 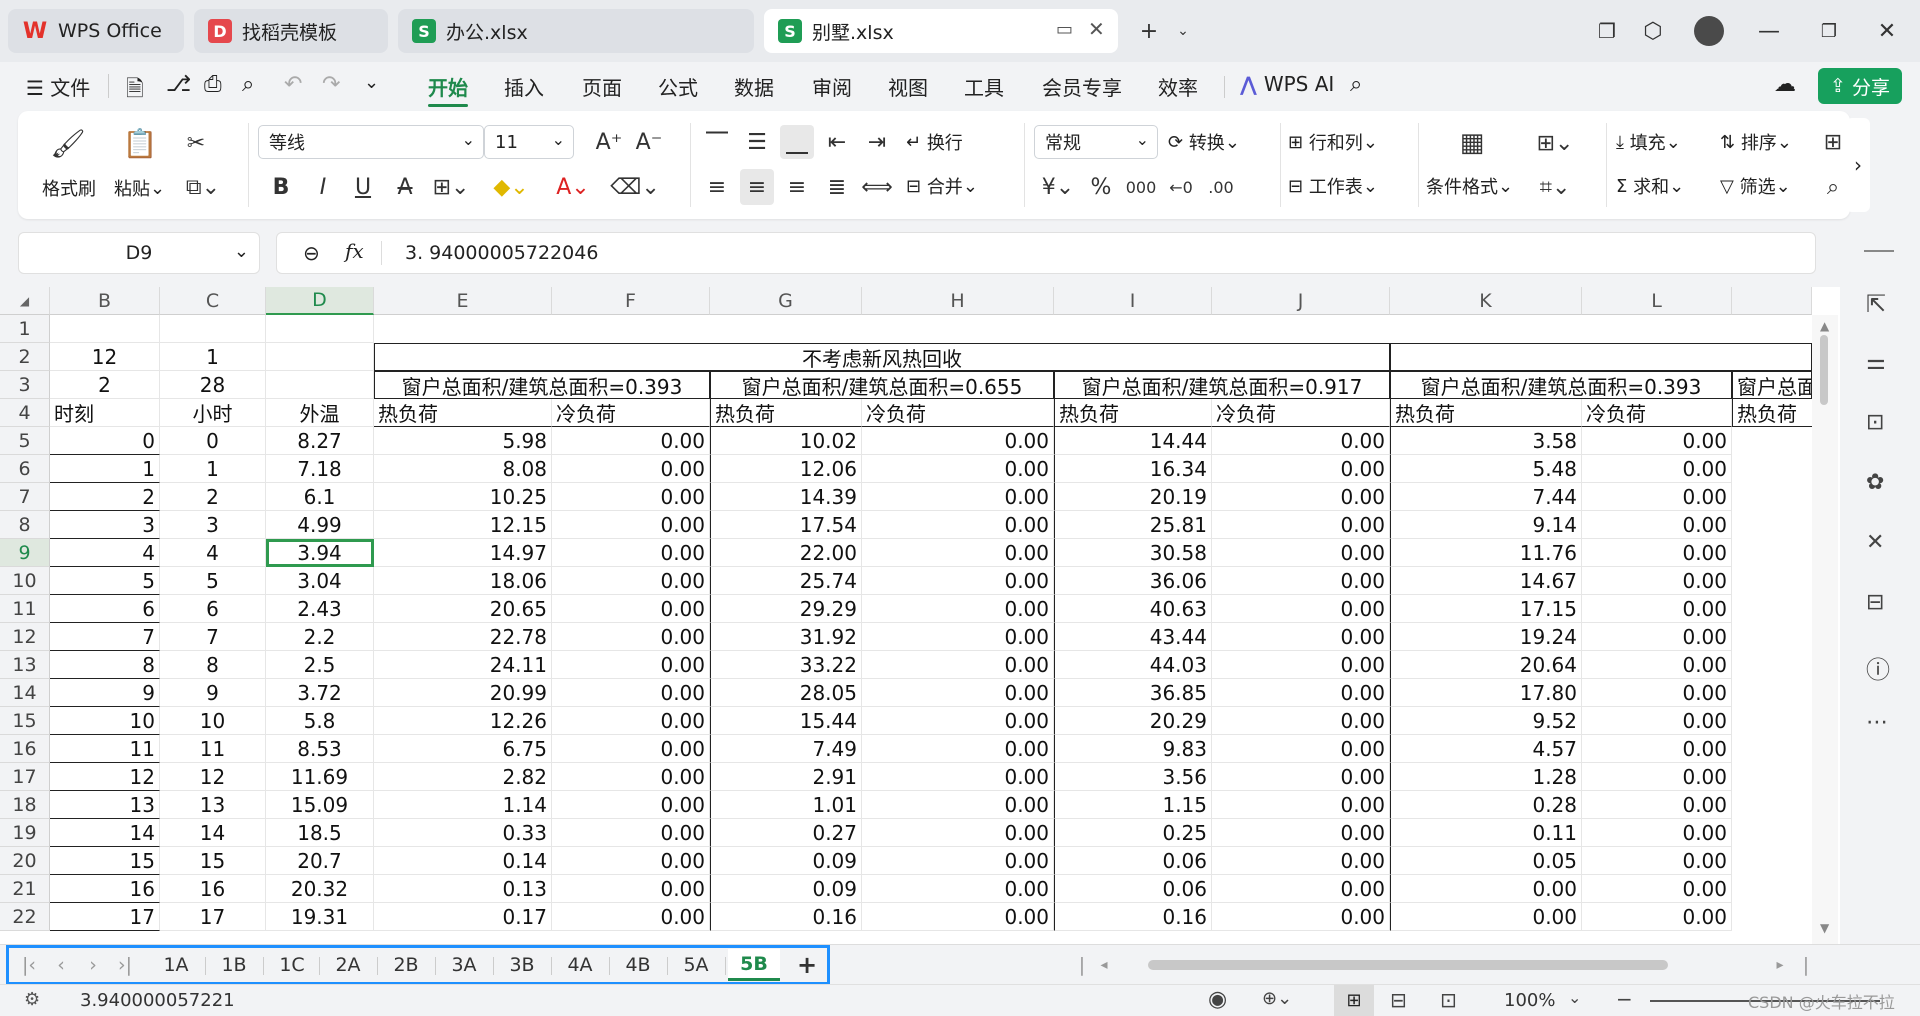 What do you see at coordinates (25, 637) in the screenshot?
I see `row-header: 12` at bounding box center [25, 637].